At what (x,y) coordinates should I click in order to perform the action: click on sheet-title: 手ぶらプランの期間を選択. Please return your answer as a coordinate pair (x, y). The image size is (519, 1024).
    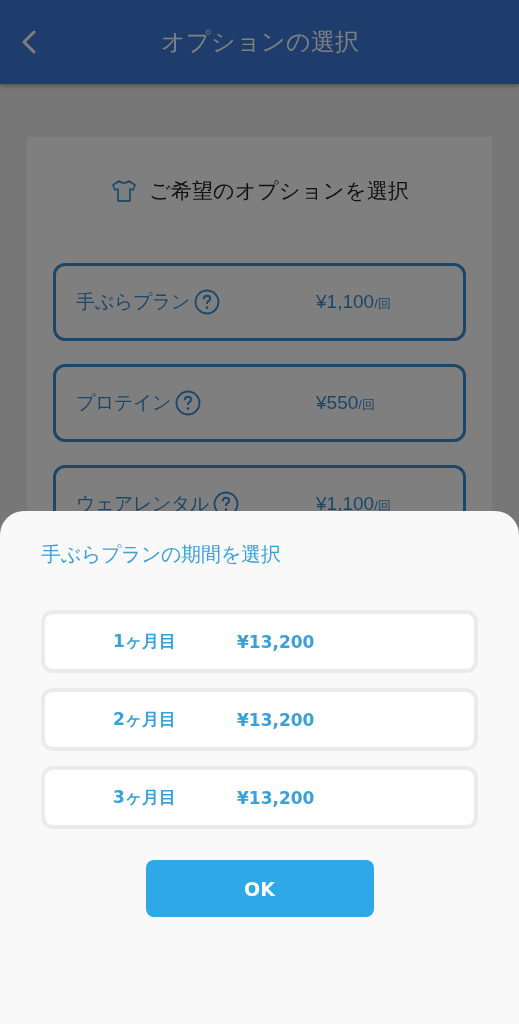
    Looking at the image, I should click on (161, 554).